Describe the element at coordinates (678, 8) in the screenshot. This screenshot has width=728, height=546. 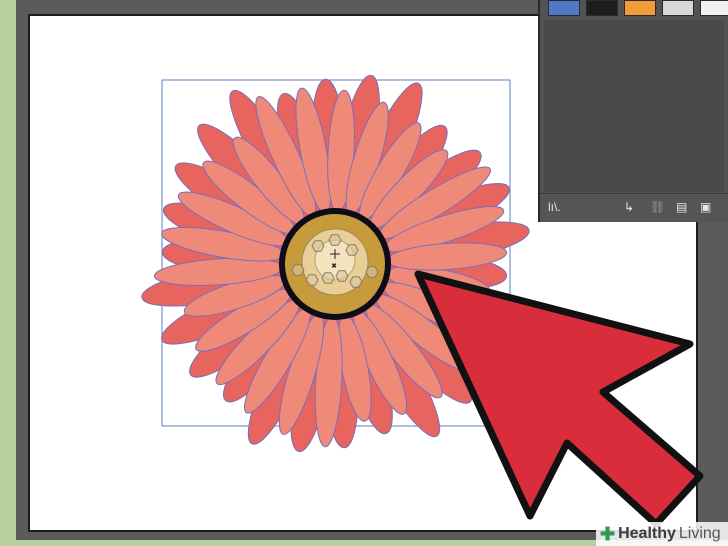
I see `gray-swatch` at that location.